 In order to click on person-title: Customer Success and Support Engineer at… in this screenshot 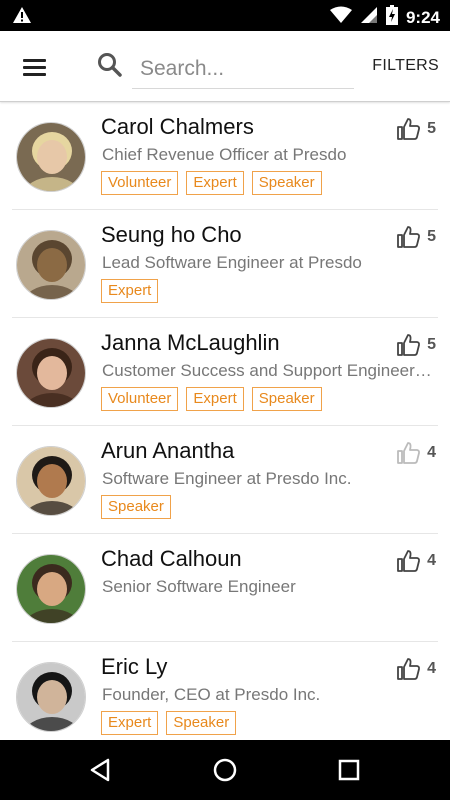, I will do `click(268, 370)`.